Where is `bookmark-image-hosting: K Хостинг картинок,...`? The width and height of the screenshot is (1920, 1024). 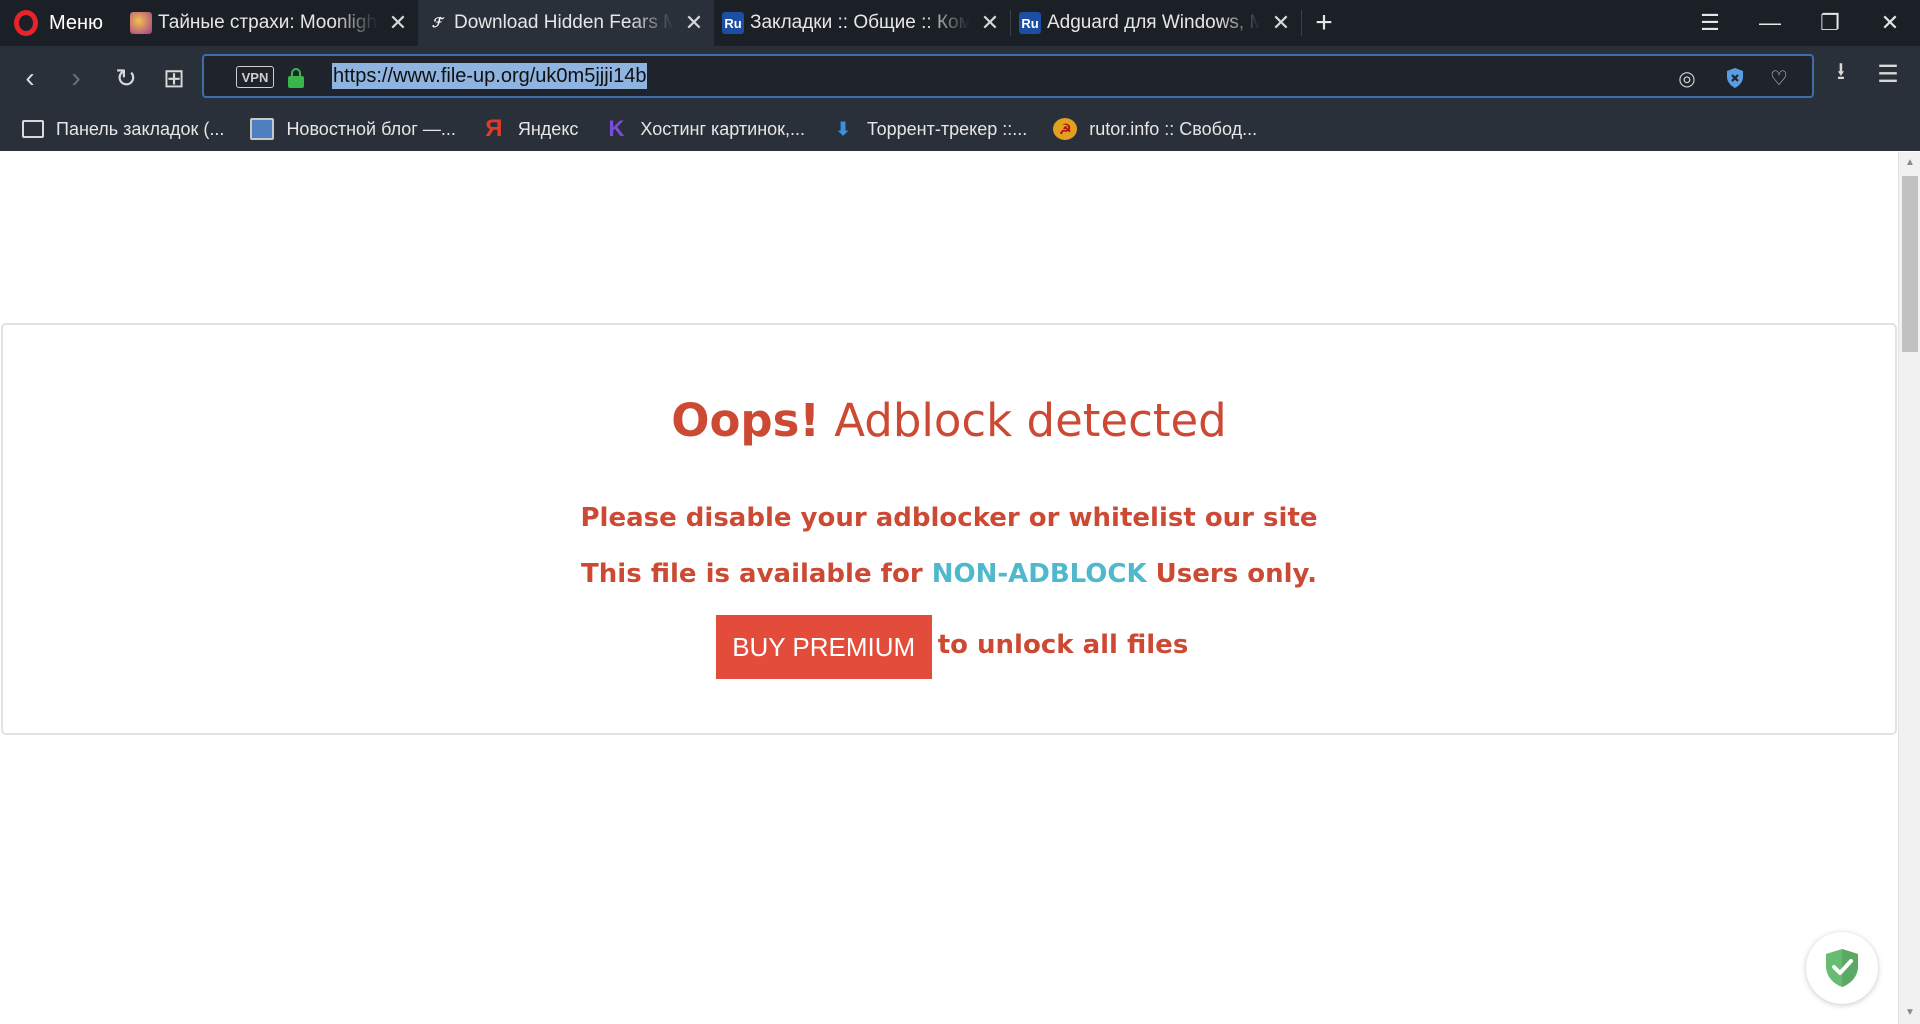
bookmark-image-hosting: K Хостинг картинок,... is located at coordinates (705, 128).